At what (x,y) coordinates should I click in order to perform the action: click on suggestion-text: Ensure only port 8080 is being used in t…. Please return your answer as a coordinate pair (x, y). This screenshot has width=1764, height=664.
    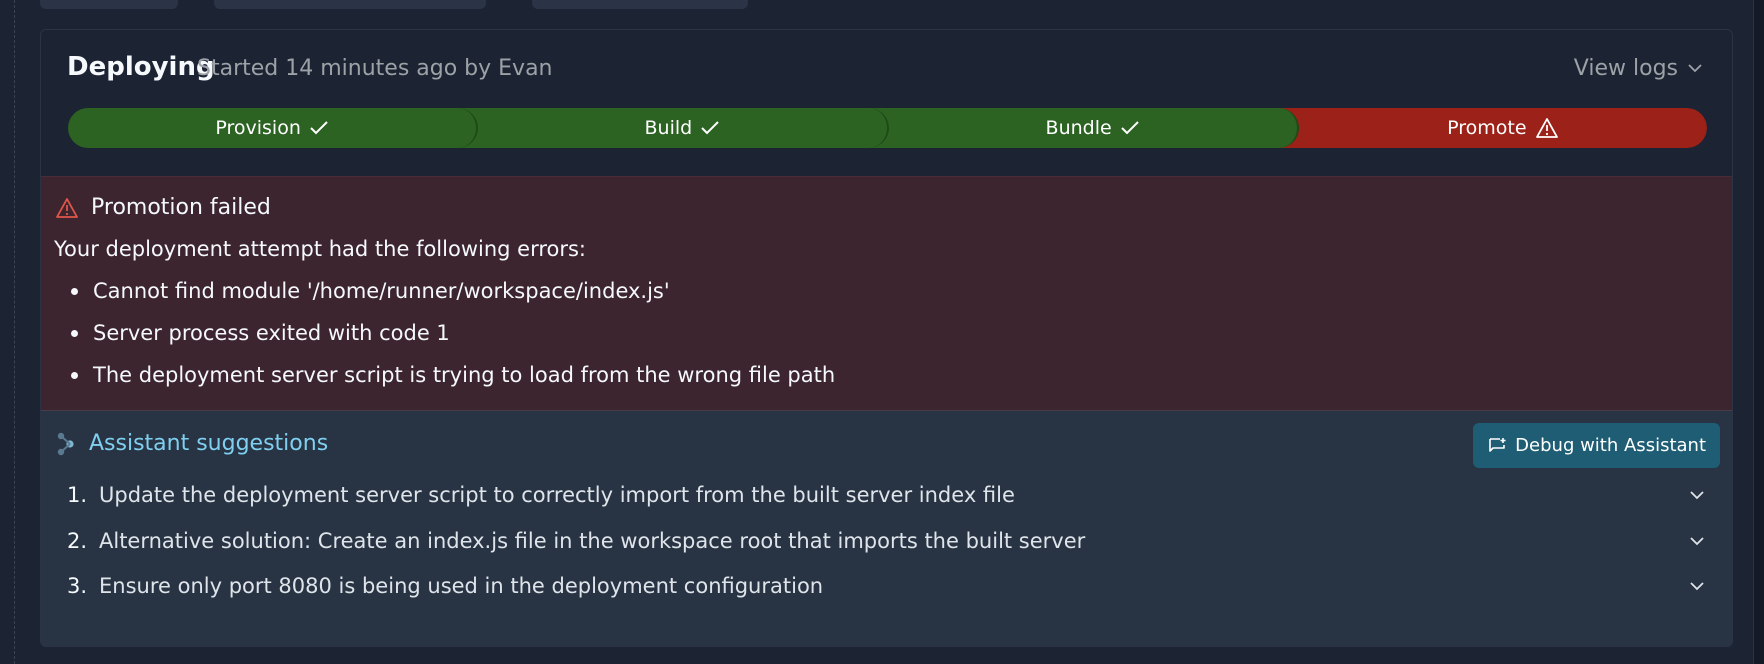
    Looking at the image, I should click on (461, 586).